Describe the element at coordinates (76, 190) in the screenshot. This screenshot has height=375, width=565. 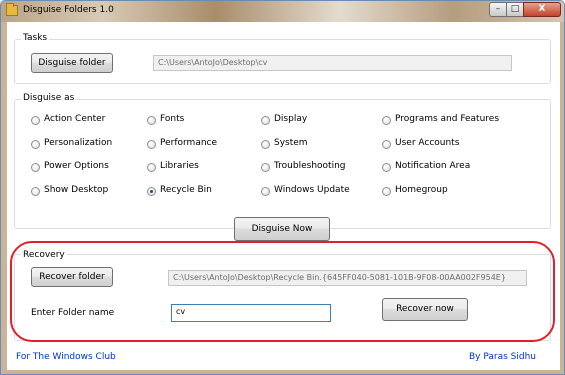
I see `radio-label: Show Desktop` at that location.